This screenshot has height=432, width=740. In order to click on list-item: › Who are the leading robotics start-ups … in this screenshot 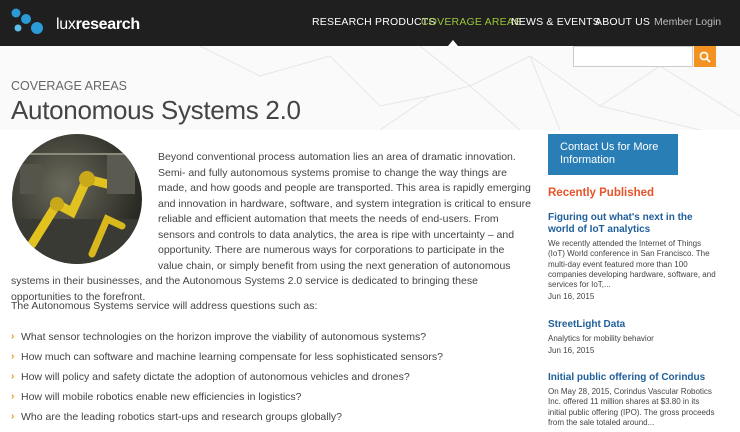, I will do `click(177, 417)`.